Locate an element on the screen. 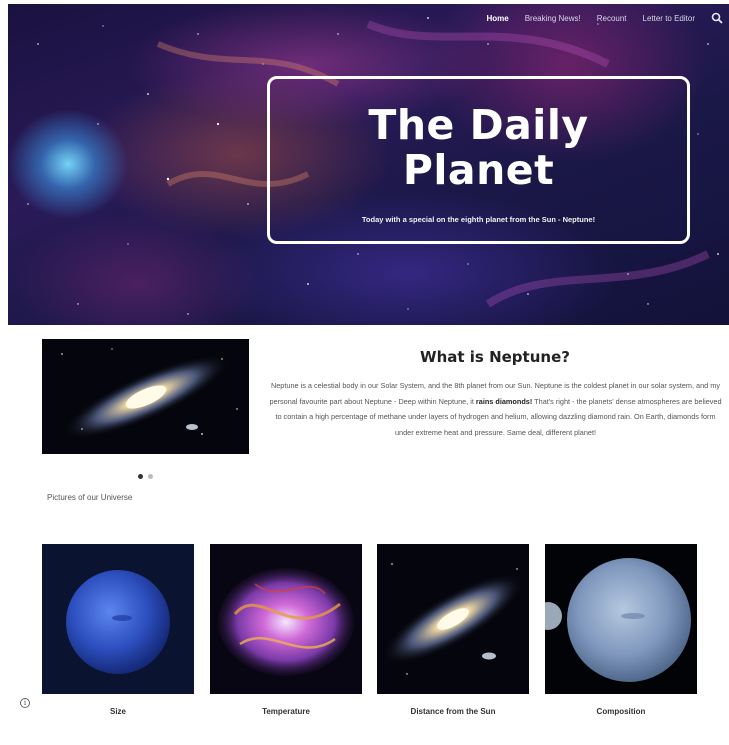  nav-home: Home is located at coordinates (497, 18).